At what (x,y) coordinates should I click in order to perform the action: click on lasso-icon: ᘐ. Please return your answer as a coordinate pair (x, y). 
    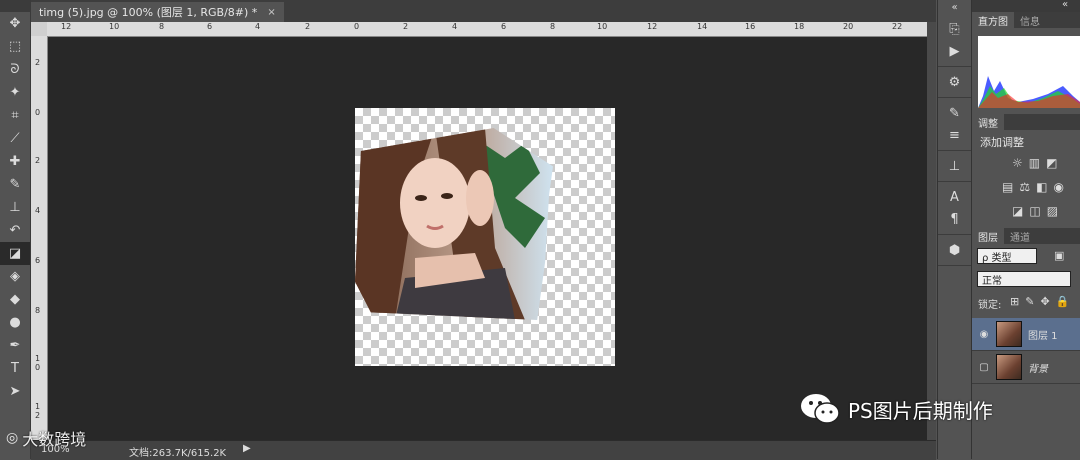
    Looking at the image, I should click on (15, 69).